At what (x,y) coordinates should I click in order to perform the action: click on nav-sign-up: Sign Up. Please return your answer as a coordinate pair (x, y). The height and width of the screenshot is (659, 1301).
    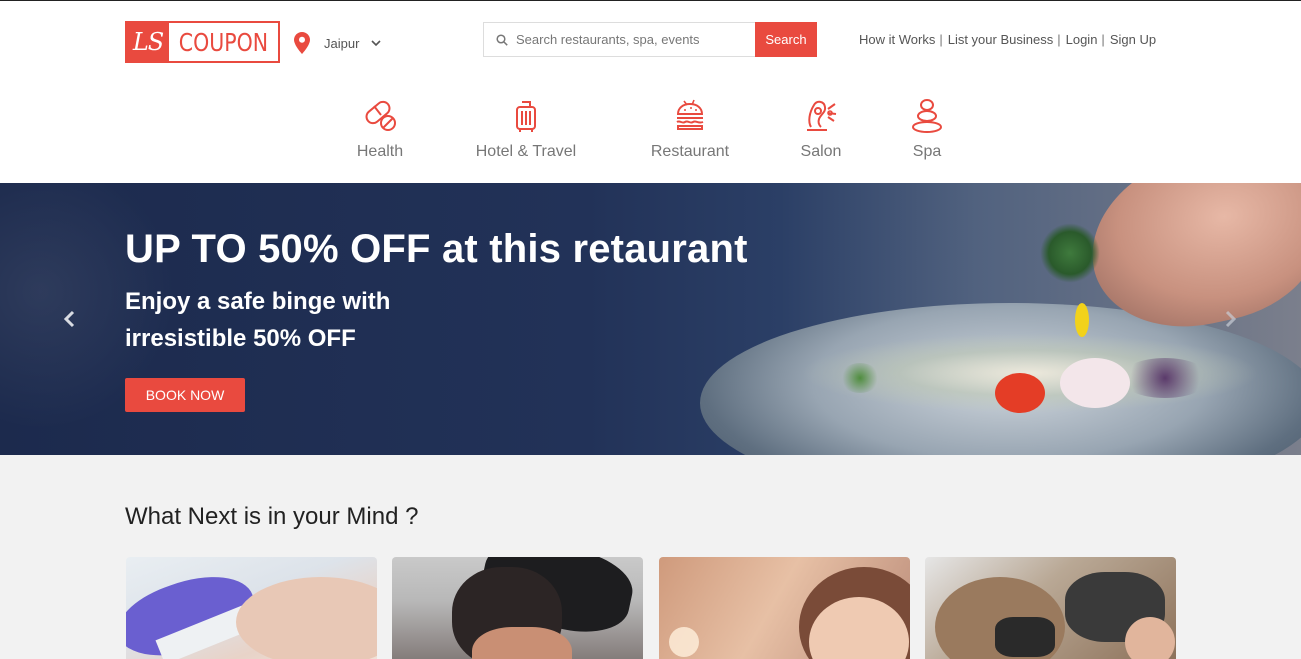
    Looking at the image, I should click on (1133, 39).